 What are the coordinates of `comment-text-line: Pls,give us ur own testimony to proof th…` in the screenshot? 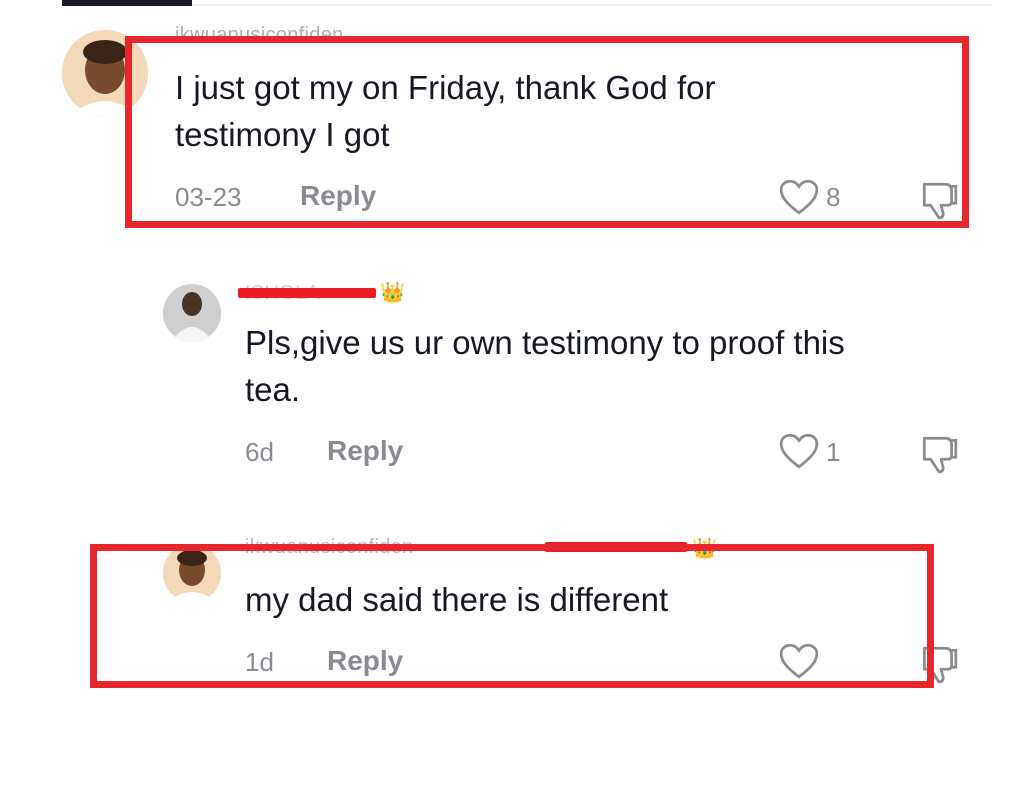 It's located at (545, 342).